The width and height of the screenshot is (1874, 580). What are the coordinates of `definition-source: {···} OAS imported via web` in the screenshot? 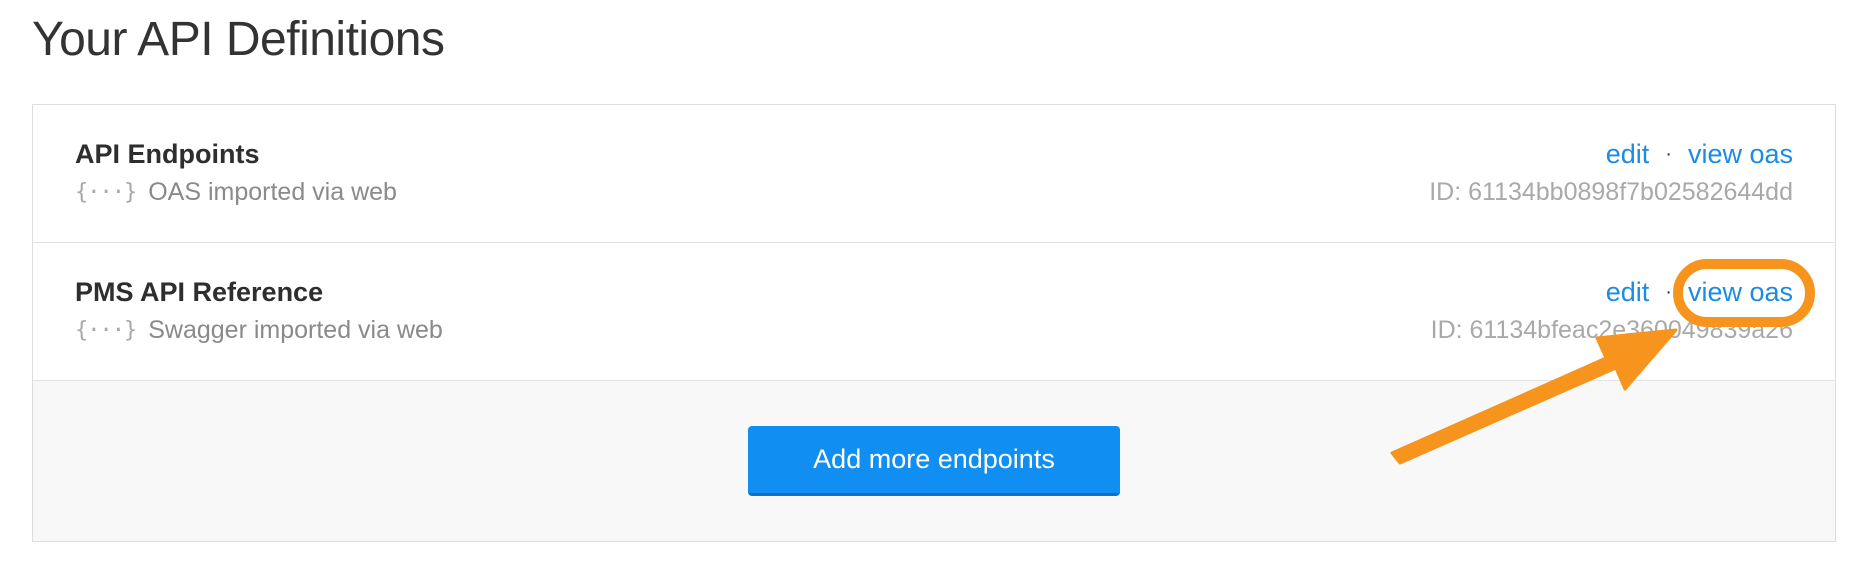 It's located at (236, 192).